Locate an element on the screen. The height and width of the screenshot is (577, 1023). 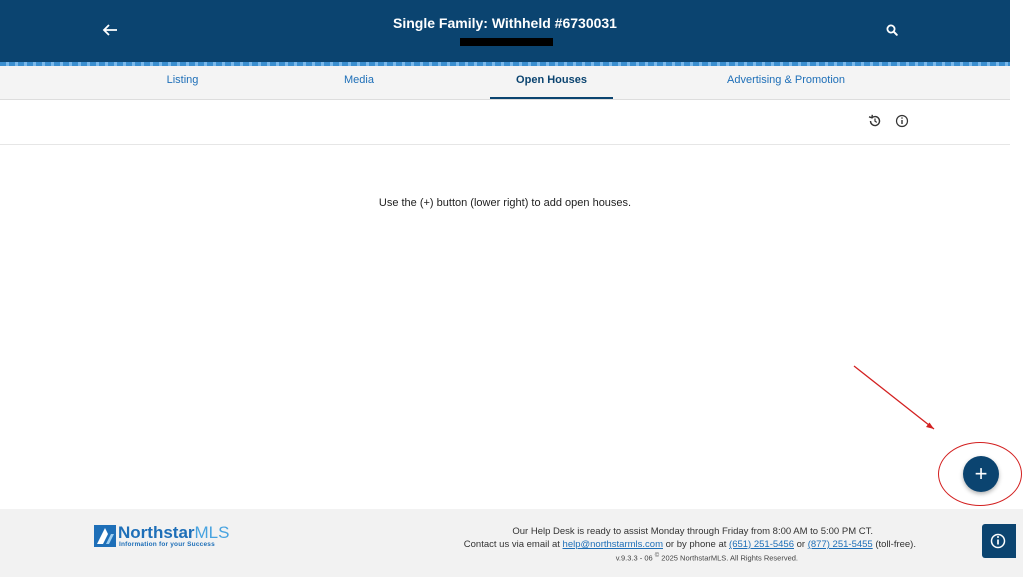
history-icon is located at coordinates (874, 120).